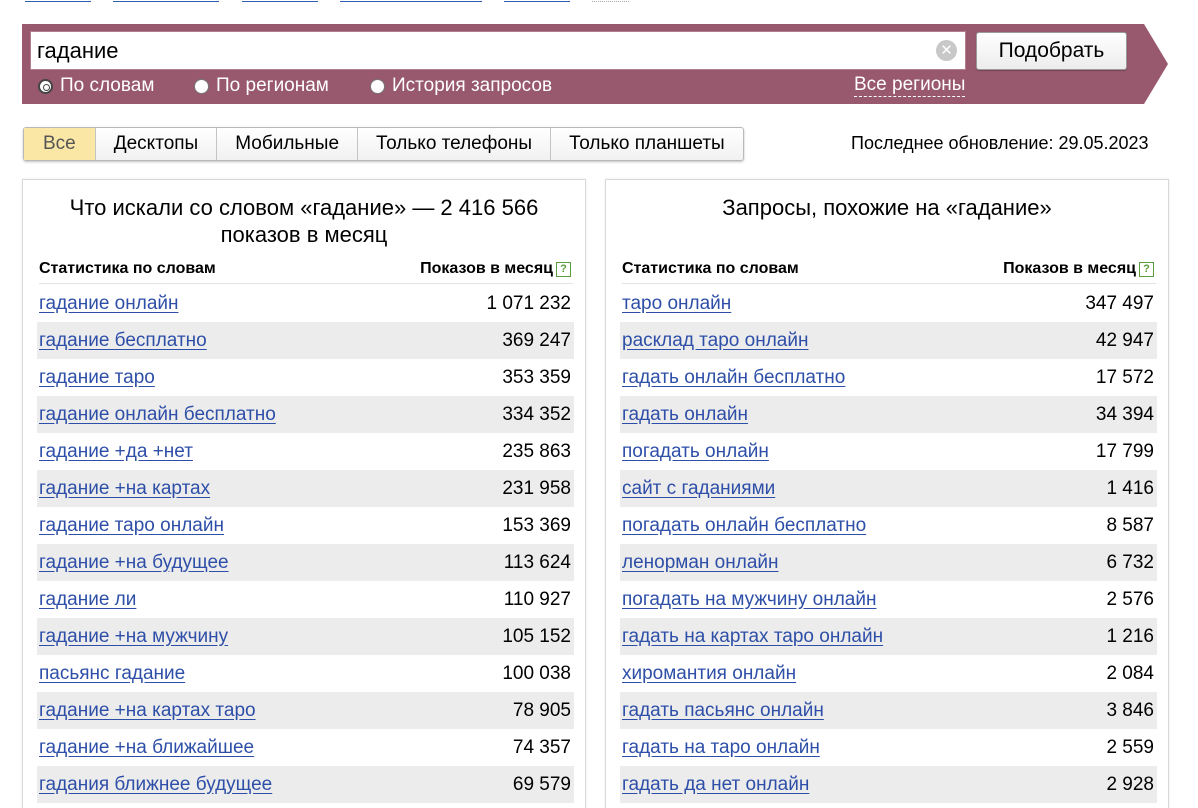  Describe the element at coordinates (304, 234) in the screenshot. I see `panel-title-line: показов в месяц` at that location.